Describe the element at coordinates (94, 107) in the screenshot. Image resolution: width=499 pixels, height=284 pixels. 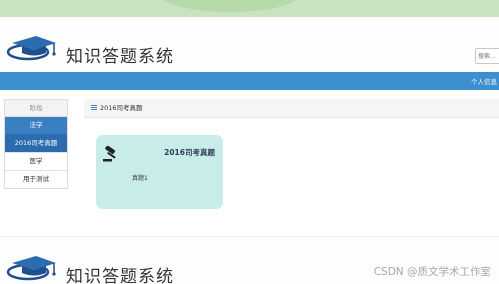
I see `list-icon` at that location.